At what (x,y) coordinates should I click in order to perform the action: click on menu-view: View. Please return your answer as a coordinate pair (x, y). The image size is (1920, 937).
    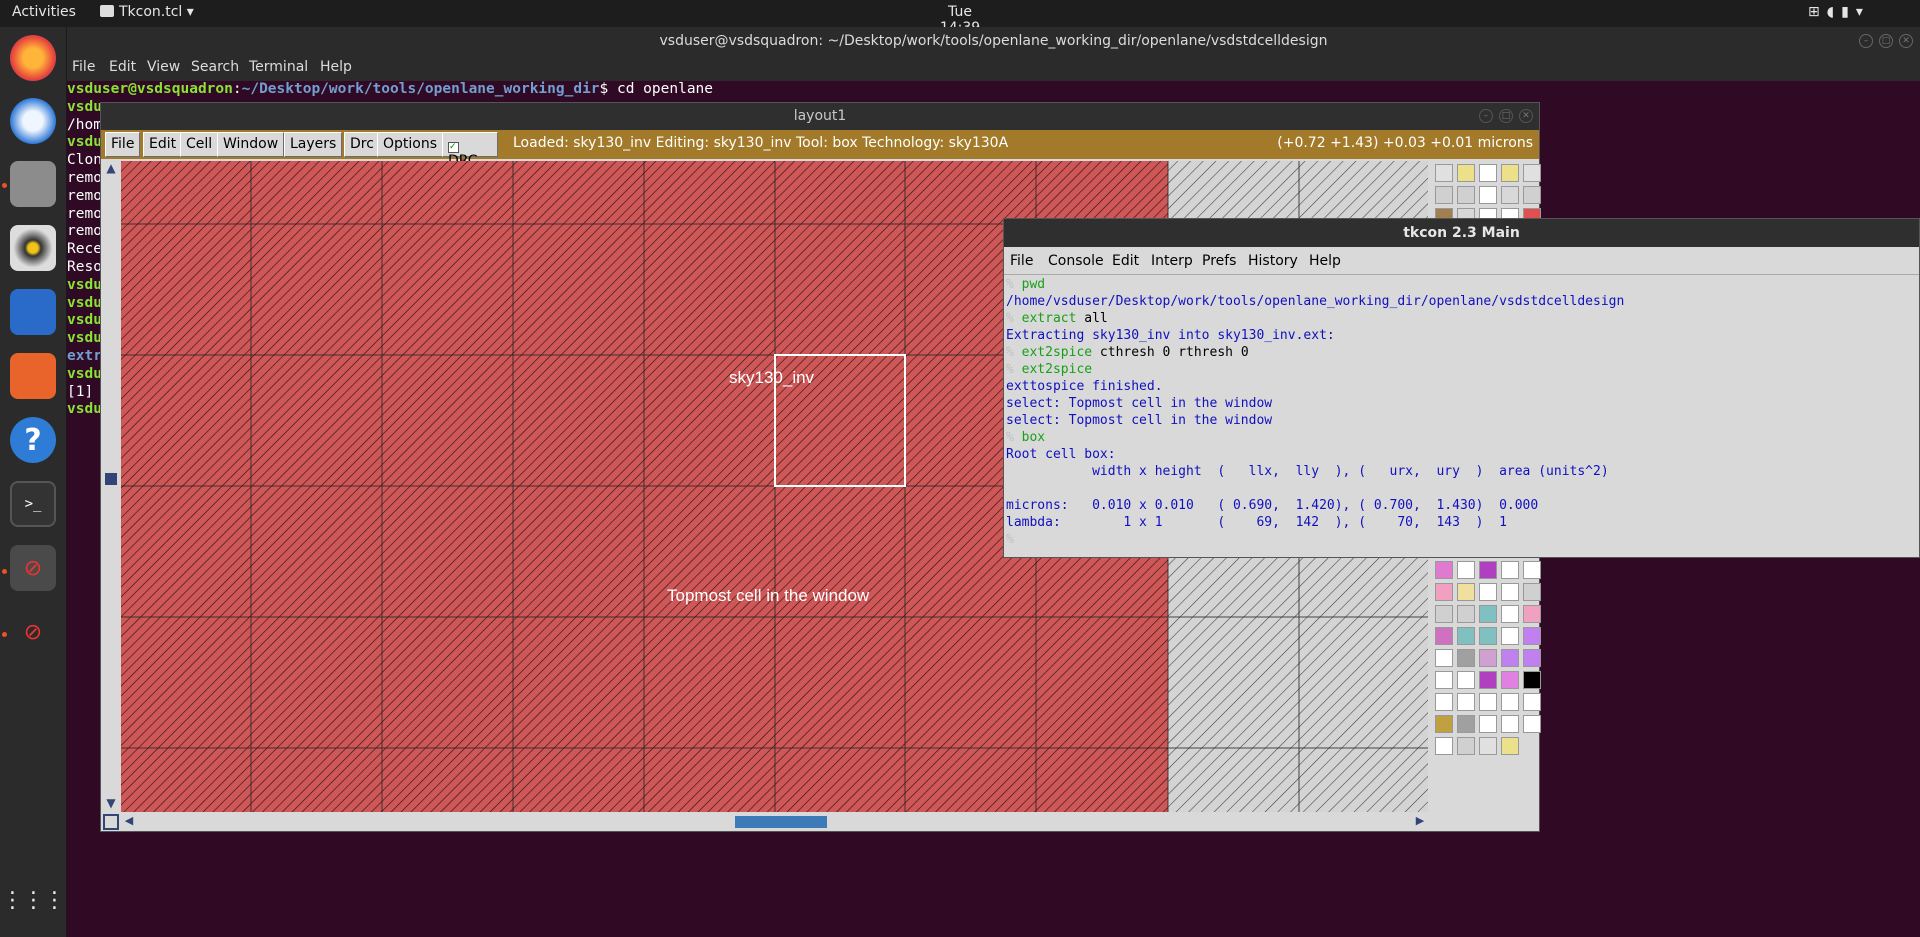
    Looking at the image, I should click on (163, 67).